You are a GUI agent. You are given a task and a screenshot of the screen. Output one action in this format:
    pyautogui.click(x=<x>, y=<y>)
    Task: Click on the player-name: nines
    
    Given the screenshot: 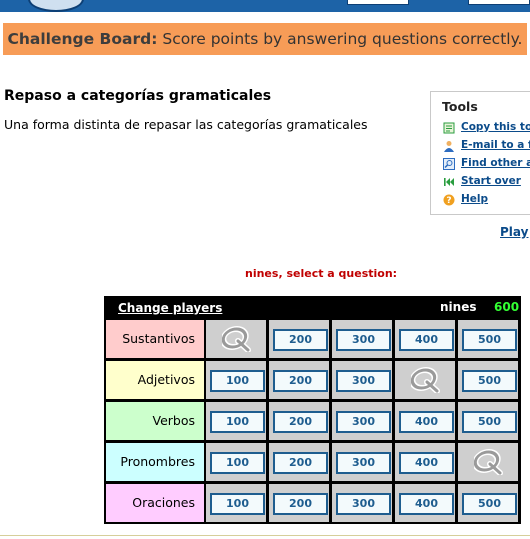 What is the action you would take?
    pyautogui.click(x=458, y=307)
    